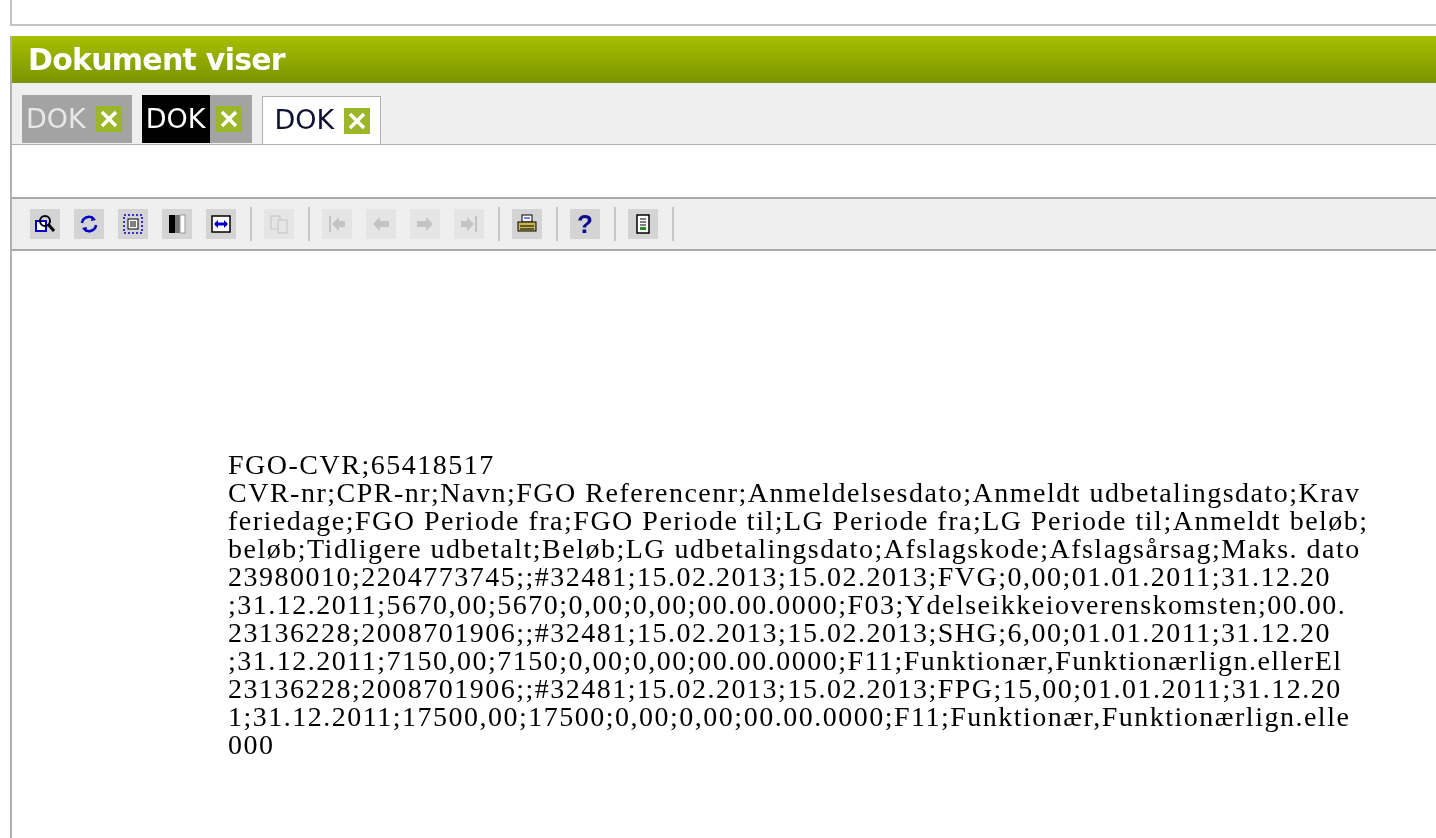  Describe the element at coordinates (221, 224) in the screenshot. I see `swap-icon` at that location.